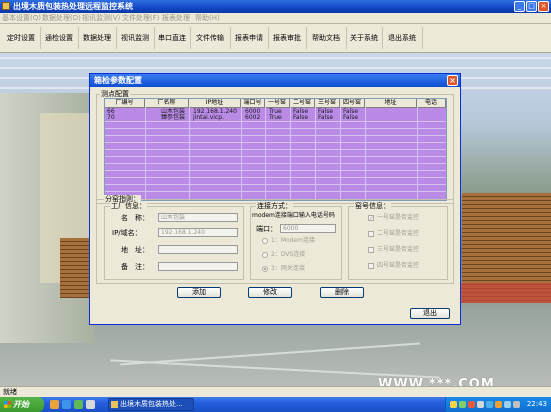 The height and width of the screenshot is (412, 551). What do you see at coordinates (287, 38) in the screenshot?
I see `toolbar-report-approve-button: 报表审批` at bounding box center [287, 38].